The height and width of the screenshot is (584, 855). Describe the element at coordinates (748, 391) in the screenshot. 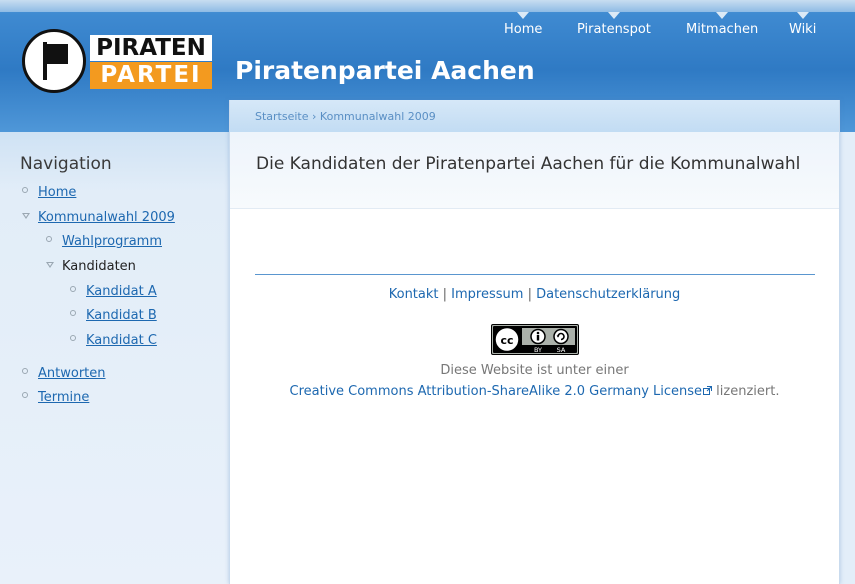

I see `license-suffix: lizenziert.` at that location.